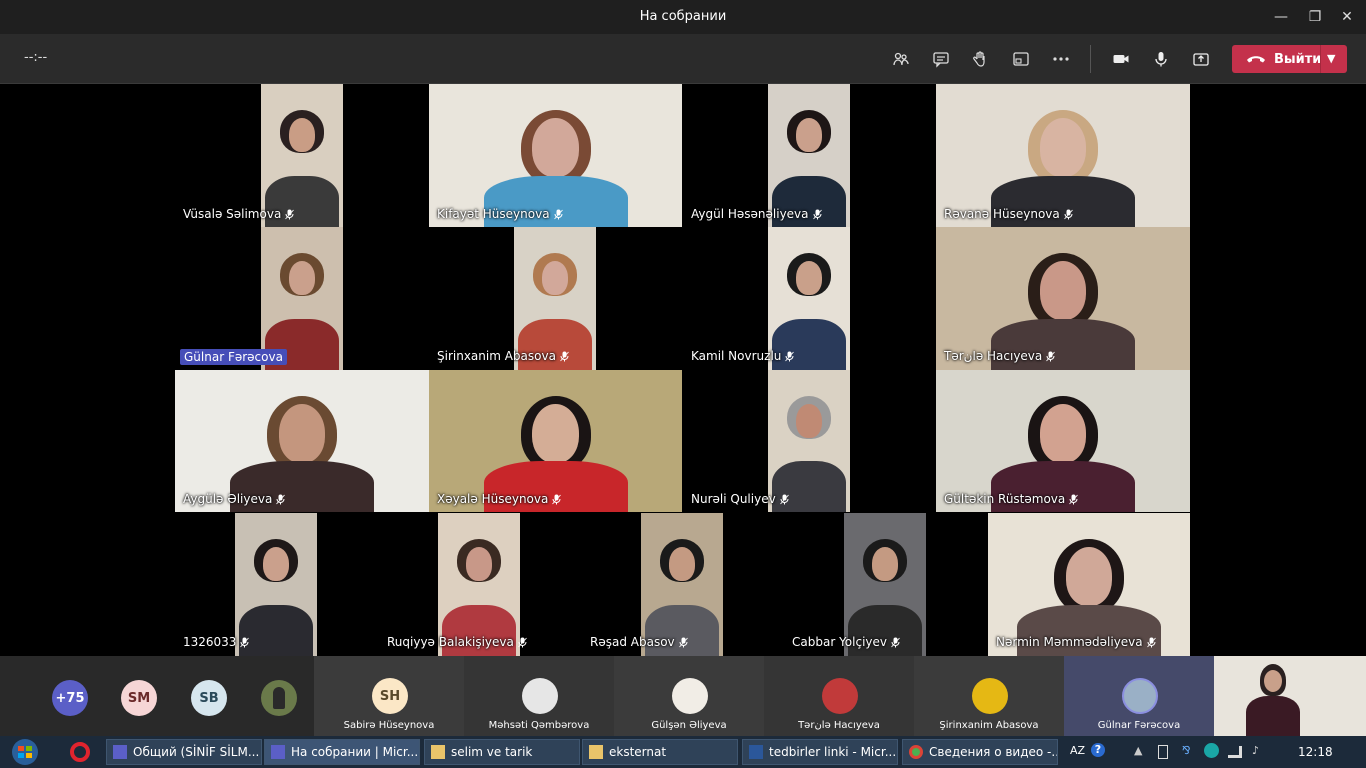 This screenshot has height=768, width=1366. Describe the element at coordinates (733, 499) in the screenshot. I see `participant-name-text: Nurəli Quliyev` at that location.